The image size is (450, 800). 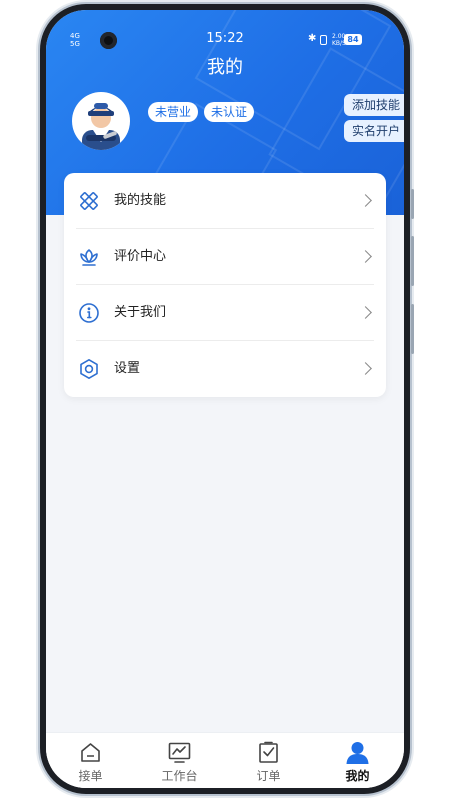 What do you see at coordinates (412, 329) in the screenshot?
I see `power-key` at bounding box center [412, 329].